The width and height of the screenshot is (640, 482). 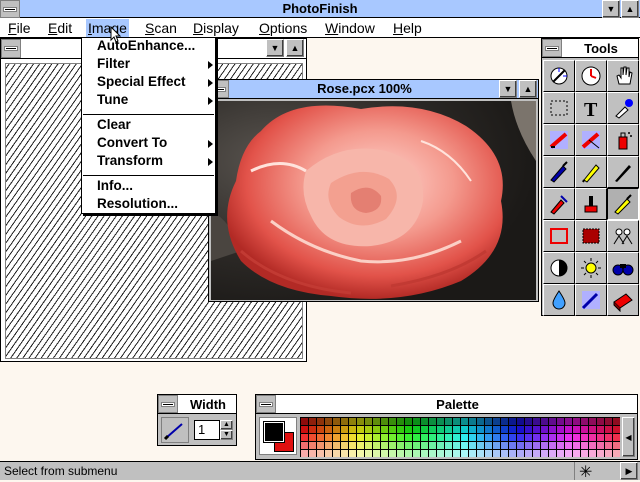 I want to click on menu-file: File, so click(x=19, y=28).